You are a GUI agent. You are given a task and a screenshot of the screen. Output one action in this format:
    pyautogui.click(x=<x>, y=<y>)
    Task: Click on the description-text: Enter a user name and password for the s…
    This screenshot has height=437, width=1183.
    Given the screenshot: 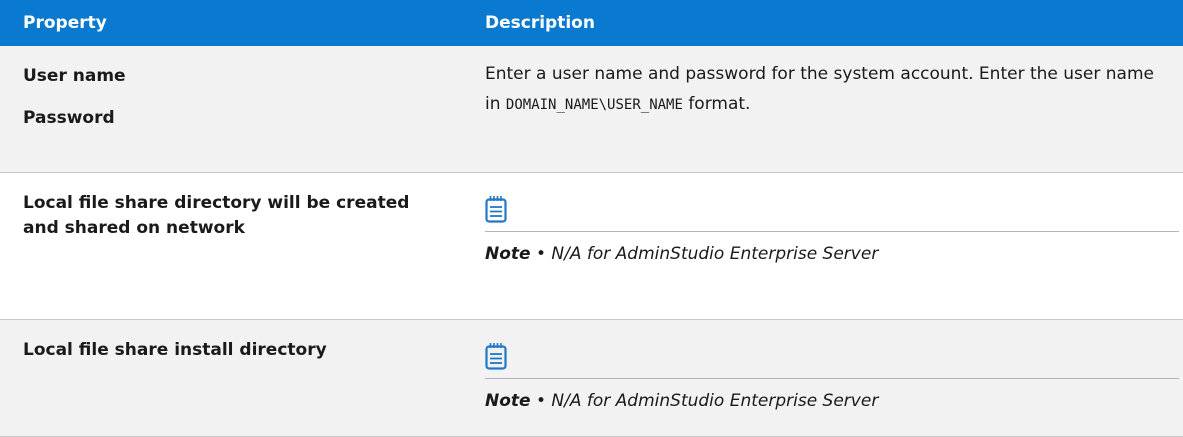 What is the action you would take?
    pyautogui.click(x=819, y=89)
    